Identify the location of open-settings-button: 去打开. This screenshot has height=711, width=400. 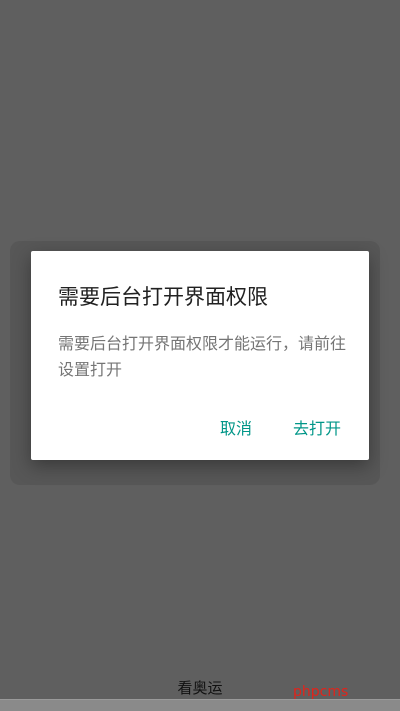
(317, 427).